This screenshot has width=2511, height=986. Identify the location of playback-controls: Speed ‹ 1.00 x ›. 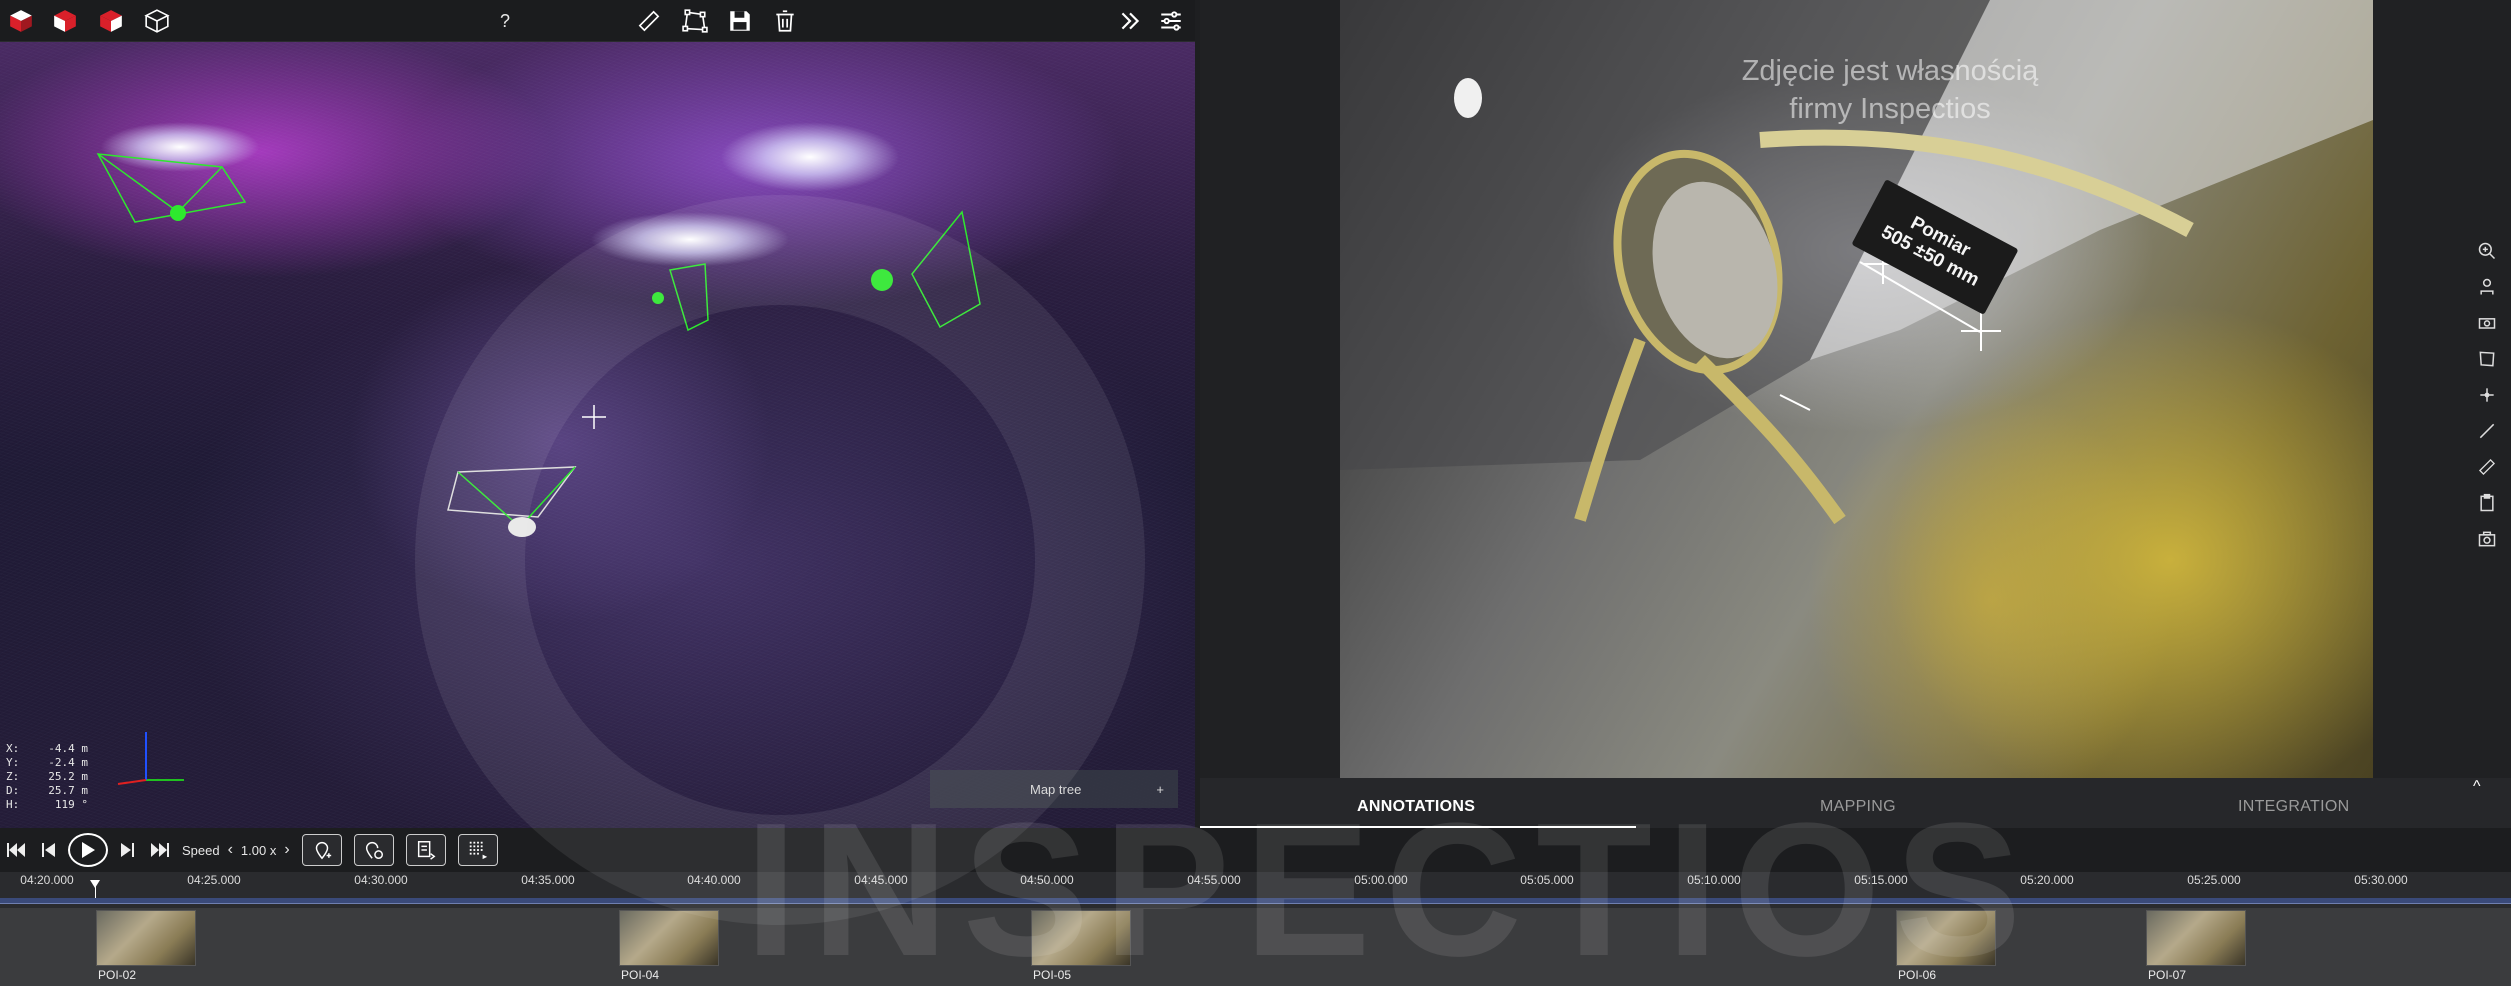
(1255, 850).